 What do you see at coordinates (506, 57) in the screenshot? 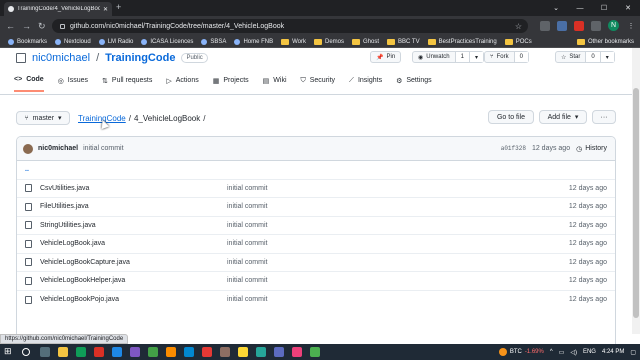
I see `fork-button: ⑂ Fork 0` at bounding box center [506, 57].